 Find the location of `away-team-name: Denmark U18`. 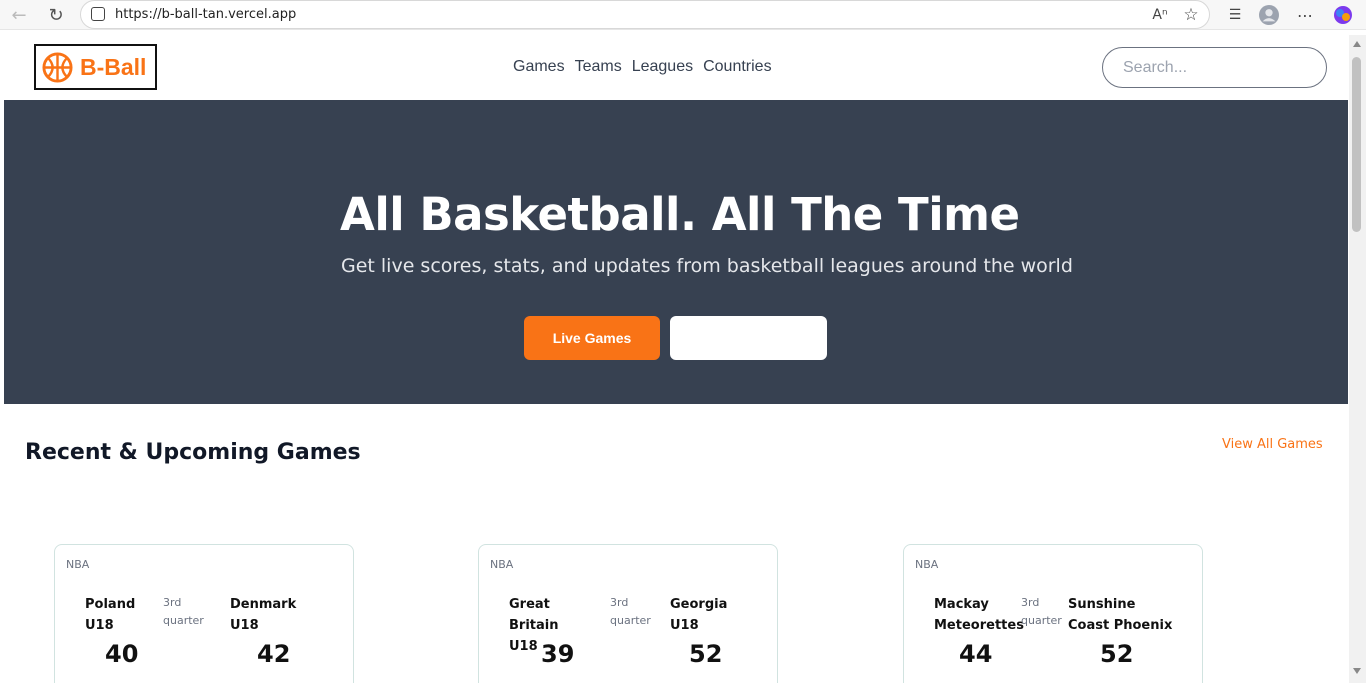

away-team-name: Denmark U18 is located at coordinates (263, 615).